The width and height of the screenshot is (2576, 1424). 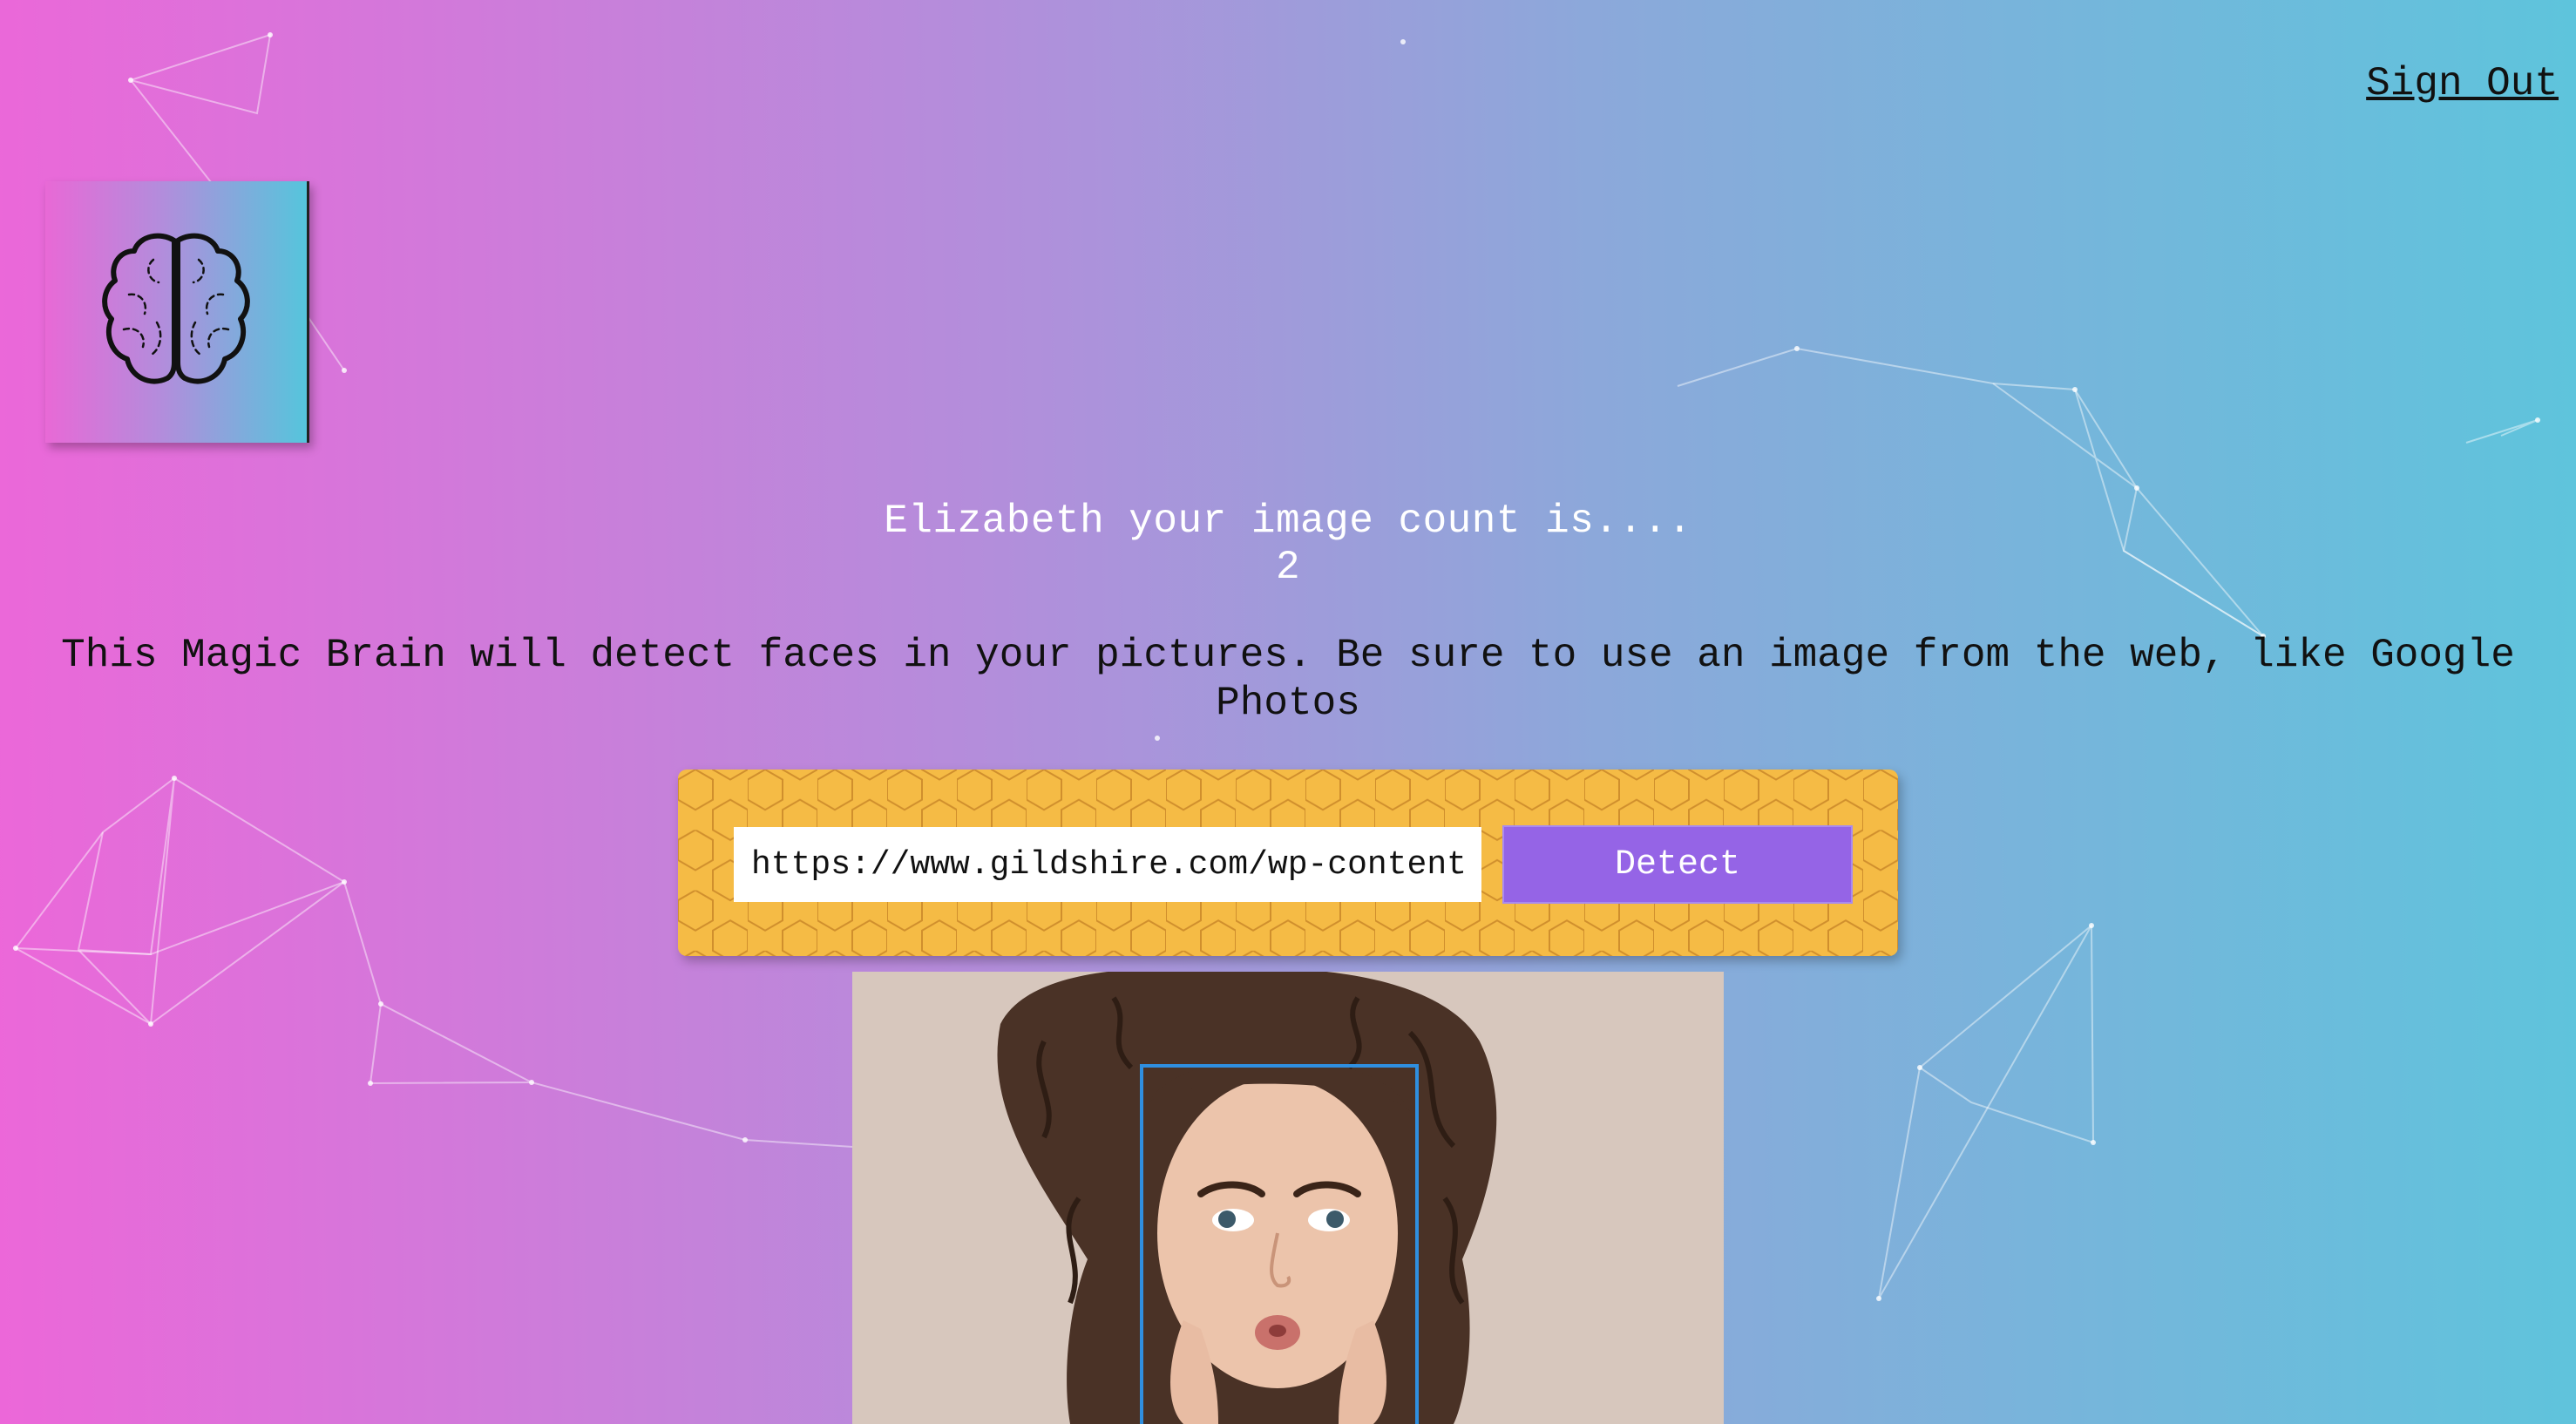 What do you see at coordinates (1279, 1244) in the screenshot?
I see `face-bounding-box` at bounding box center [1279, 1244].